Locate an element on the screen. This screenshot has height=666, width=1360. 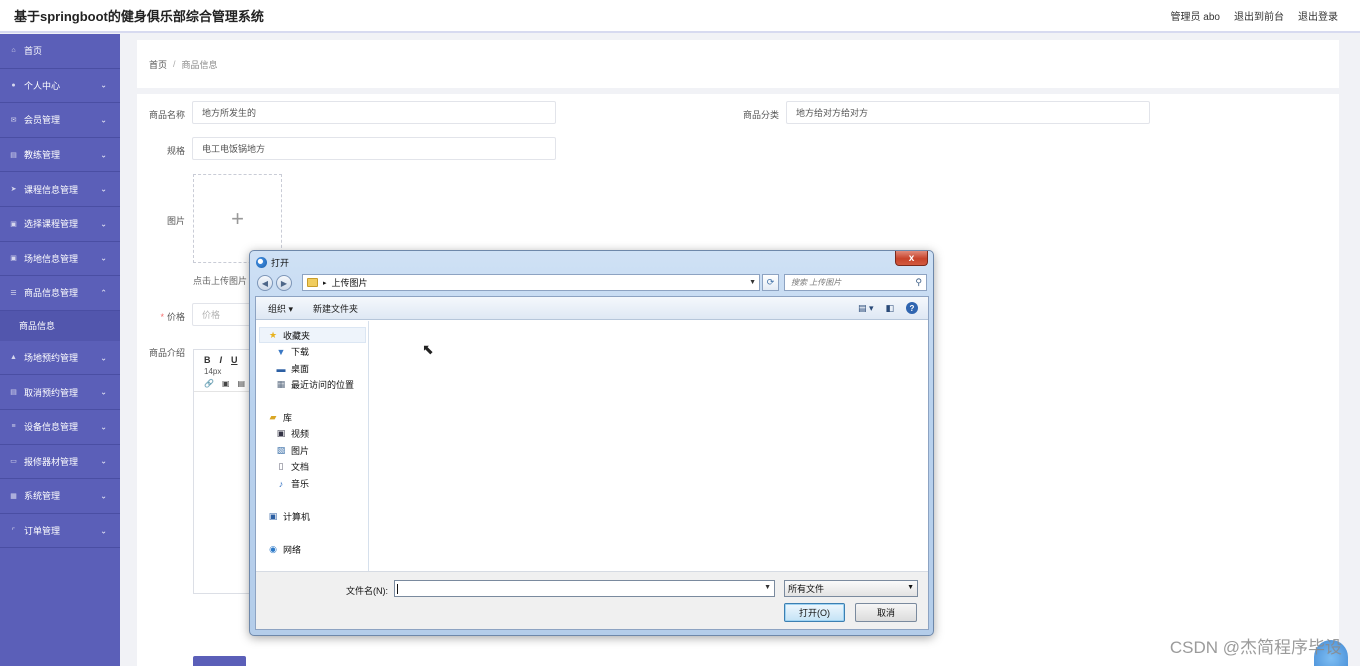
price-label: * 价格 is located at coordinates (172, 317).